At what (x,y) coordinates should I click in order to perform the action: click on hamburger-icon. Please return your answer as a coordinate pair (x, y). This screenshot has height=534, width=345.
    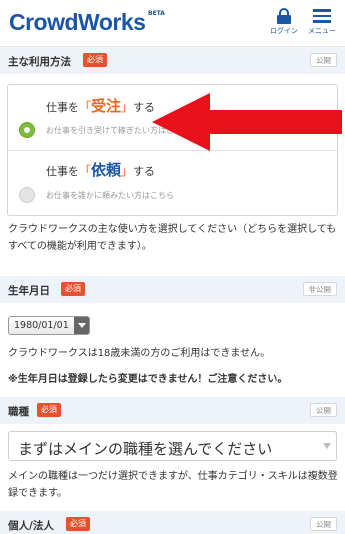
    Looking at the image, I should click on (322, 16).